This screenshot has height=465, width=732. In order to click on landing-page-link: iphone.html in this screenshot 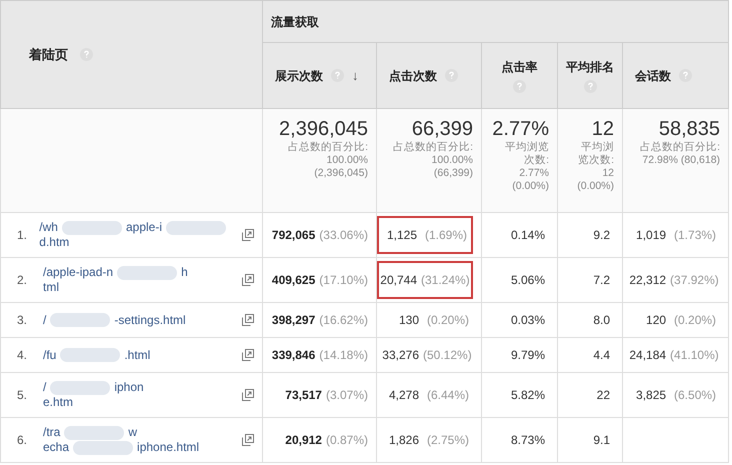, I will do `click(168, 447)`.